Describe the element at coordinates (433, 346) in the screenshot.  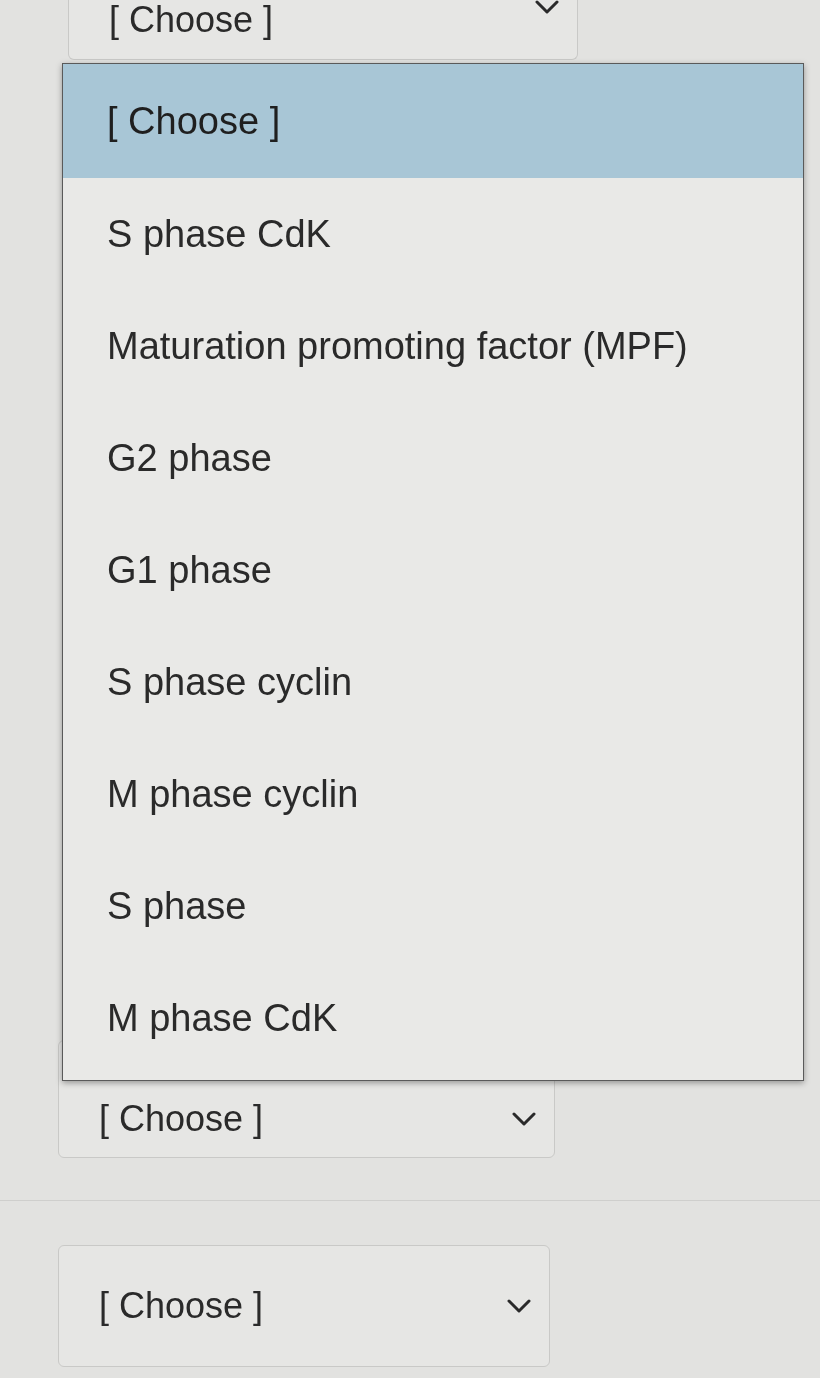
I see `dropdown-option: Maturation promoting factor (MPF)` at that location.